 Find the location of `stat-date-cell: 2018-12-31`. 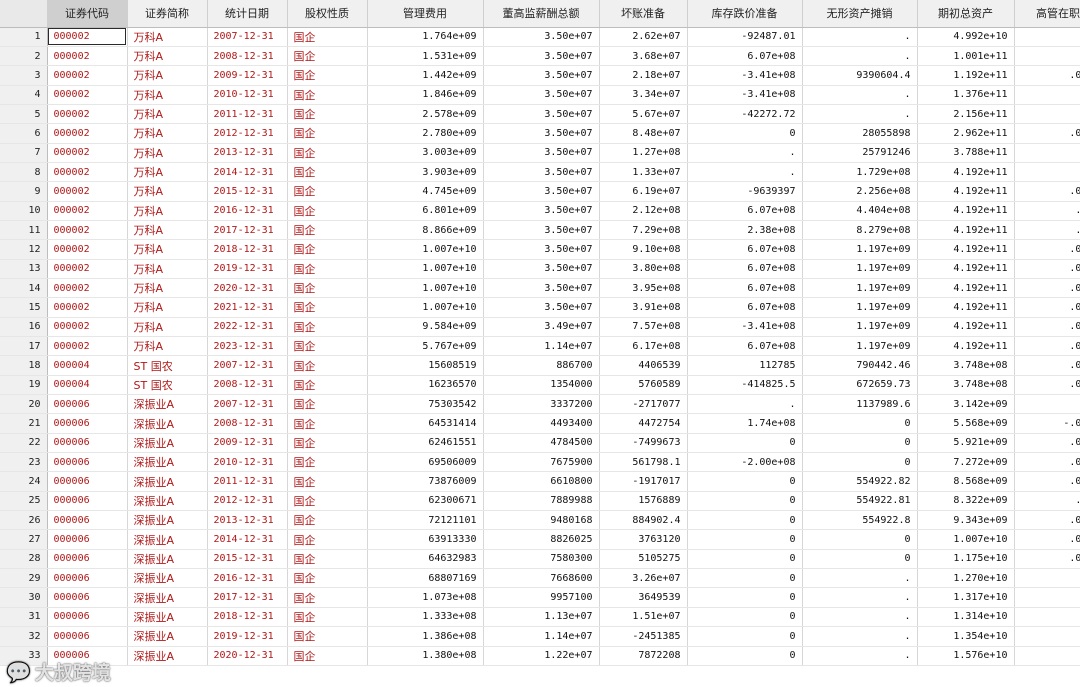

stat-date-cell: 2018-12-31 is located at coordinates (247, 249).